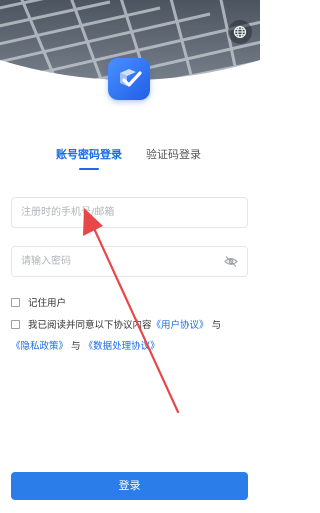 The width and height of the screenshot is (320, 513). What do you see at coordinates (180, 325) in the screenshot?
I see `user-agreement-link: 《用户协议》` at bounding box center [180, 325].